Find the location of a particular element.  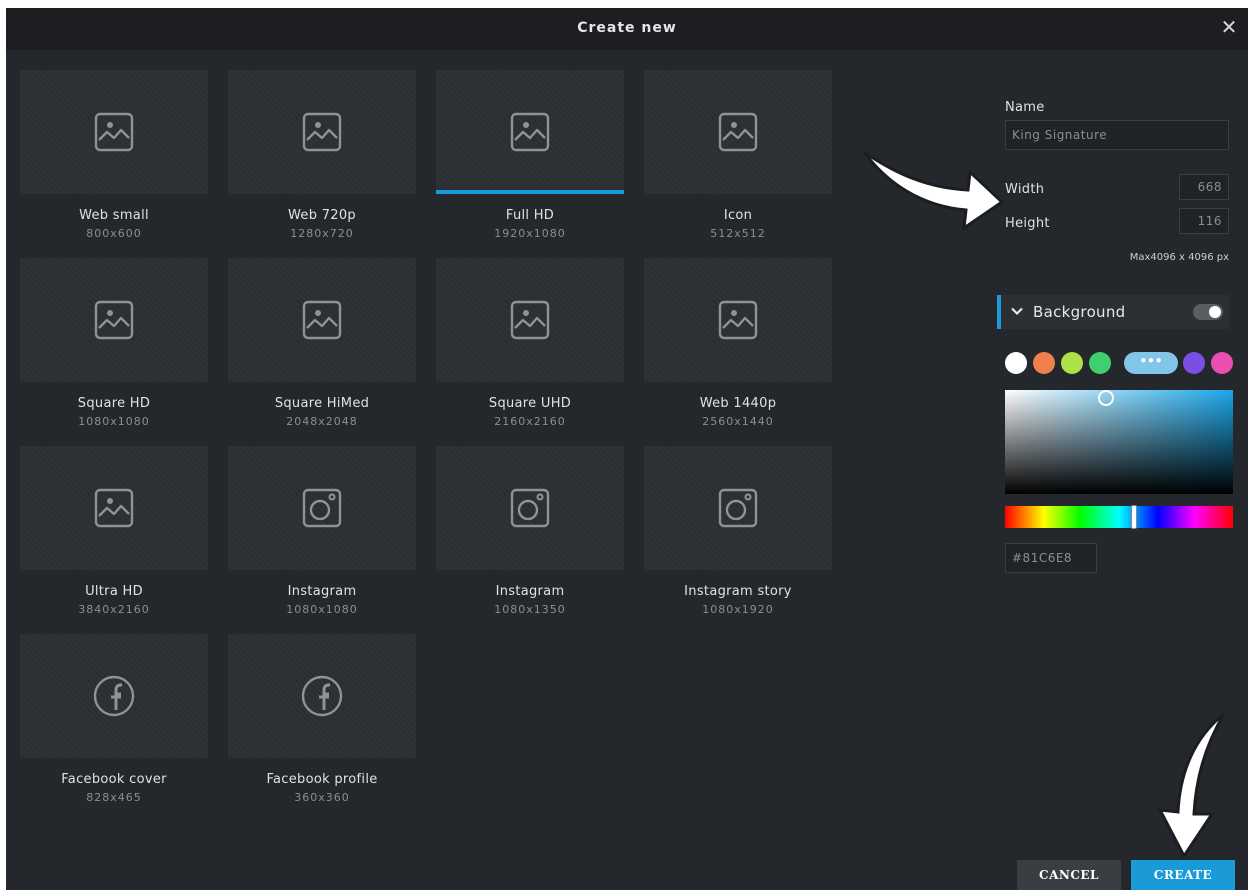

width-input is located at coordinates (1204, 187).